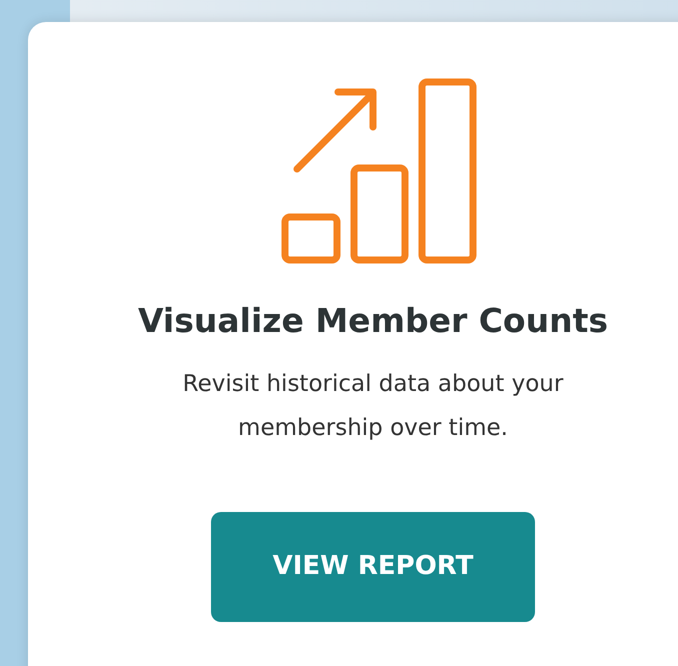 The height and width of the screenshot is (666, 678). Describe the element at coordinates (373, 567) in the screenshot. I see `view-report-button: VIEW REPORT` at that location.